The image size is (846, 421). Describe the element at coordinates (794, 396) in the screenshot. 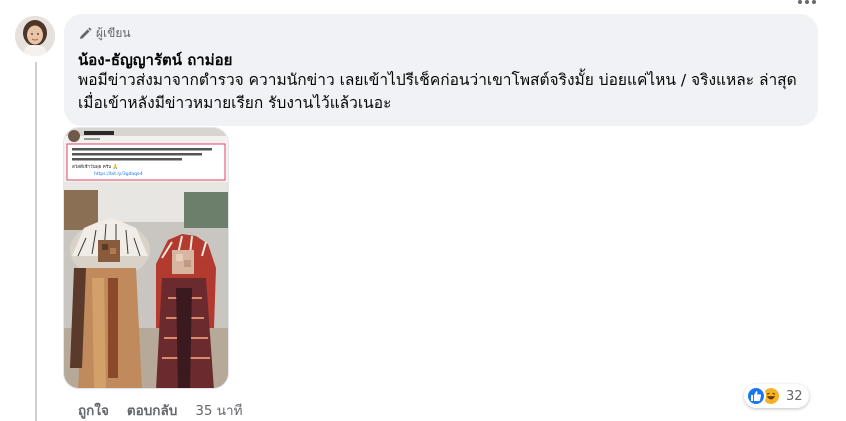

I see `reaction-count: 32` at that location.